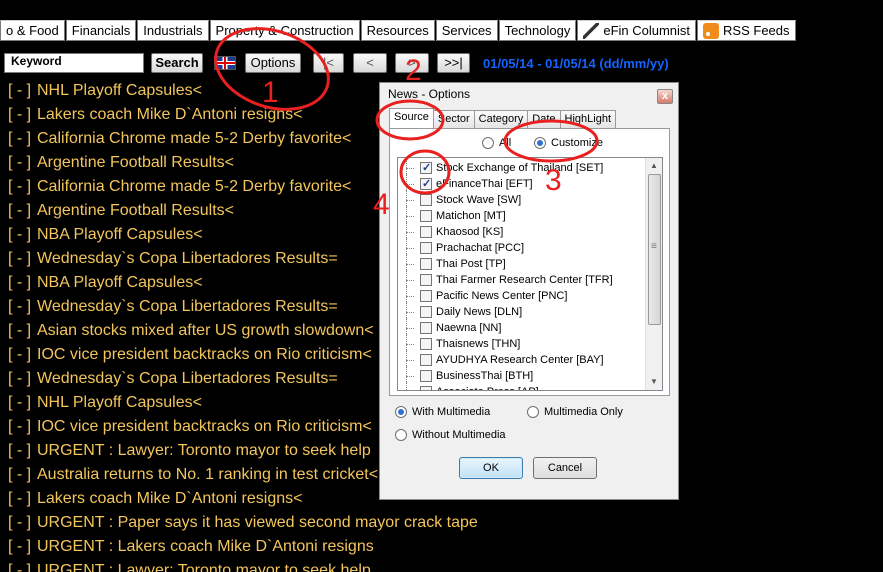 This screenshot has height=572, width=883. I want to click on scroll-thumb, so click(654, 249).